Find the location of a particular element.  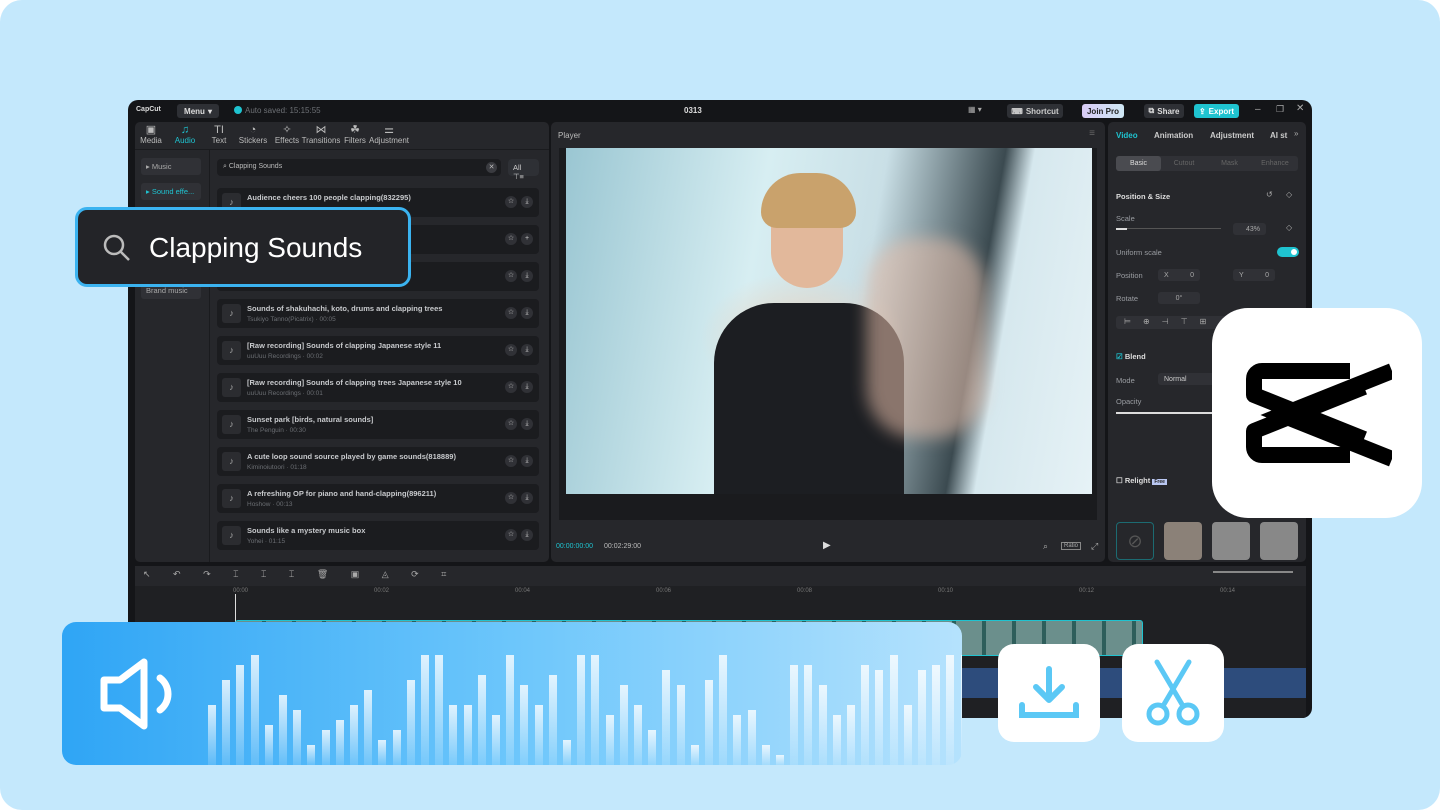

timeline-zoom-slider is located at coordinates (1253, 572).